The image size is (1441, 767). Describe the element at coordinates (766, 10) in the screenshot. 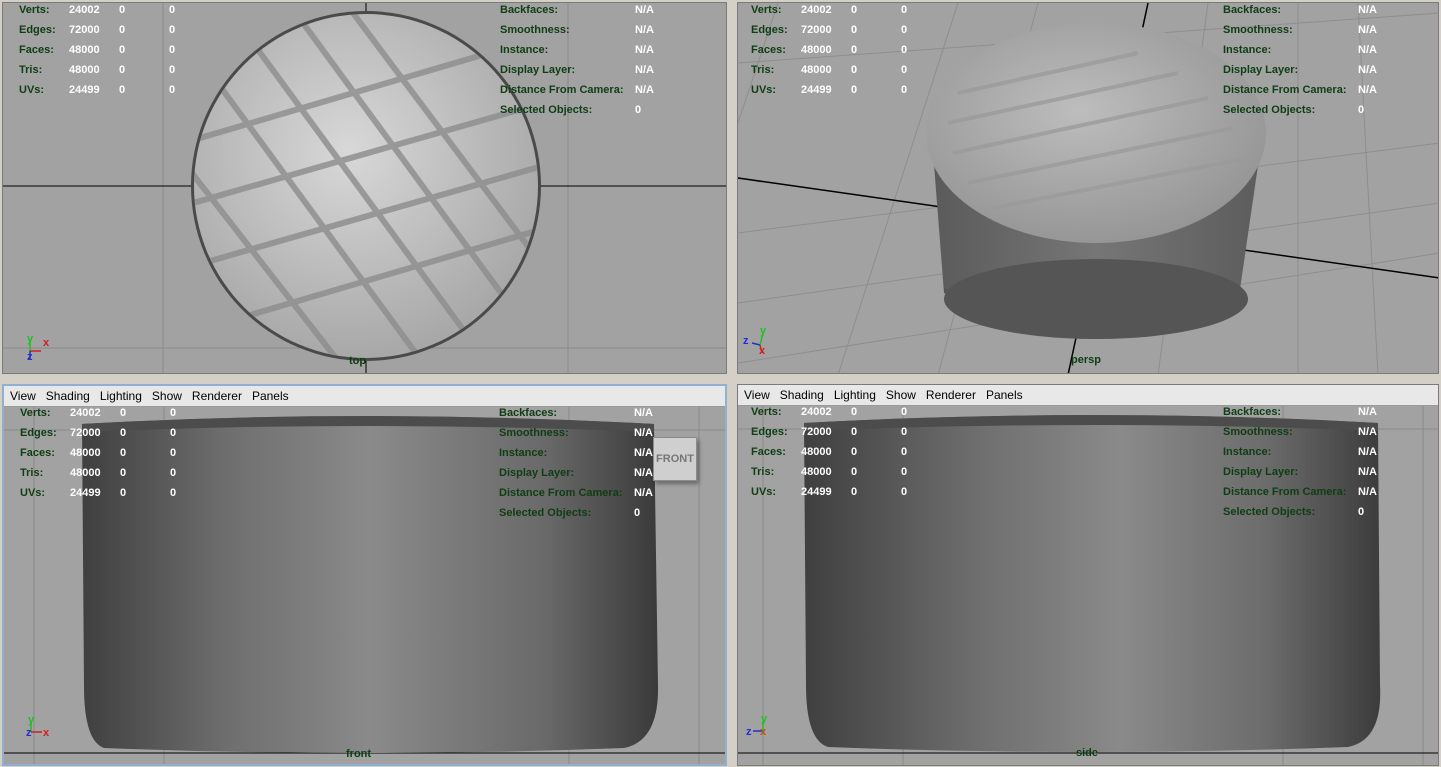

I see `stat-label: Verts:` at that location.